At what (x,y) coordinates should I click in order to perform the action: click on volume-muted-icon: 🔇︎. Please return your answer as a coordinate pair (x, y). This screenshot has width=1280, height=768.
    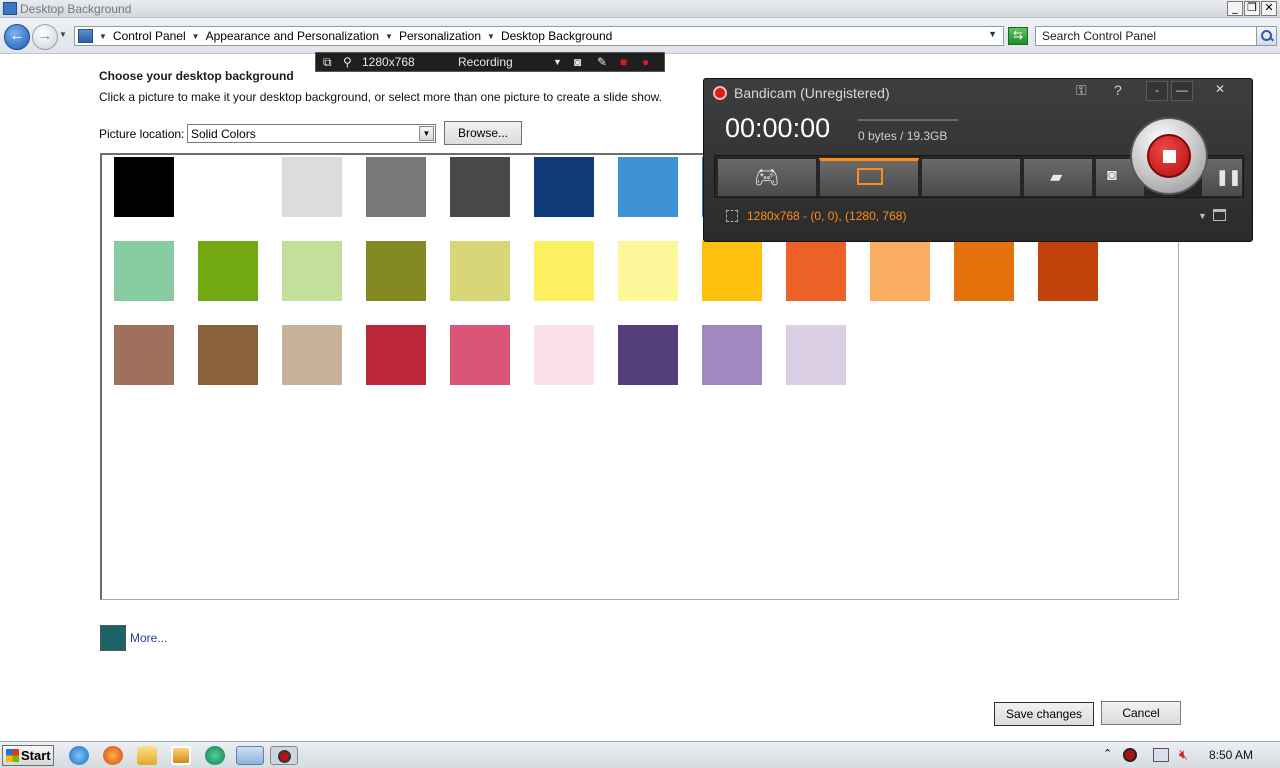
    Looking at the image, I should click on (1183, 754).